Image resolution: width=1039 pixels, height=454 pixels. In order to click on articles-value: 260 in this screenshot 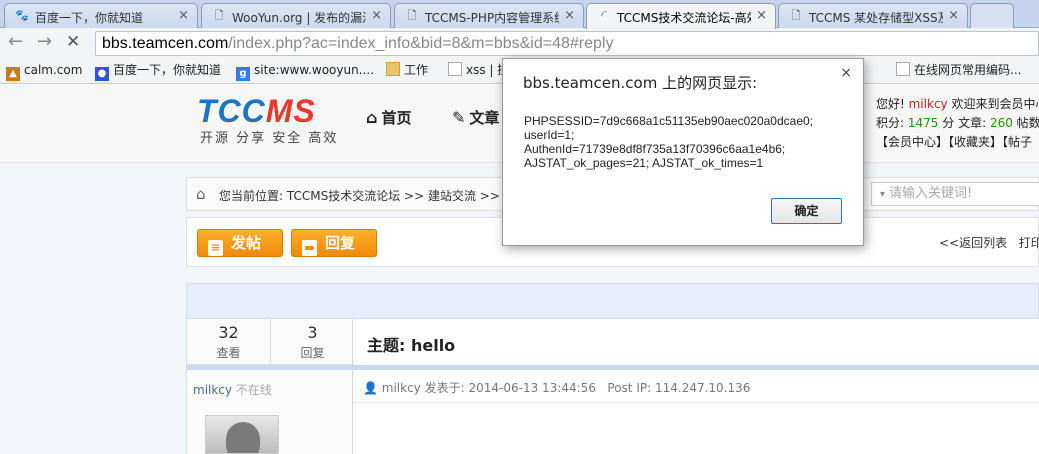, I will do `click(1001, 123)`.